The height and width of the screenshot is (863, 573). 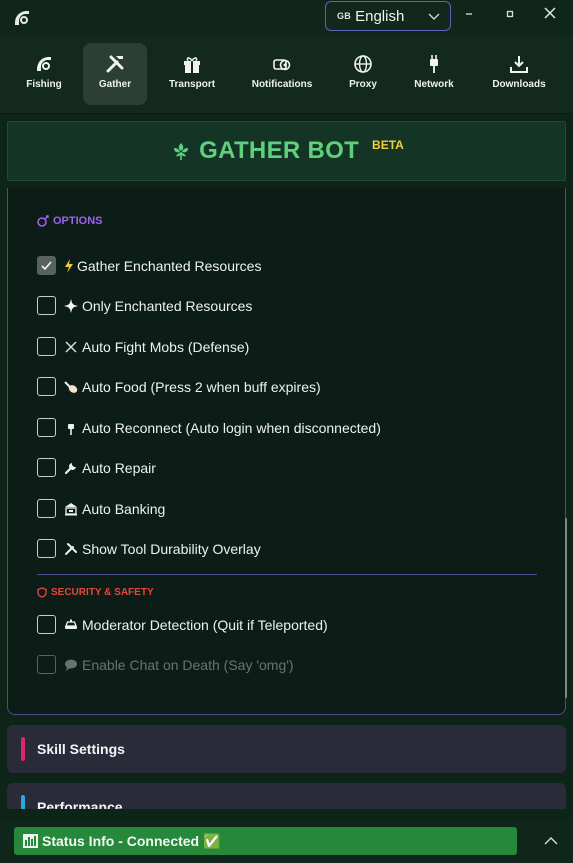 I want to click on bell-icon, so click(x=282, y=65).